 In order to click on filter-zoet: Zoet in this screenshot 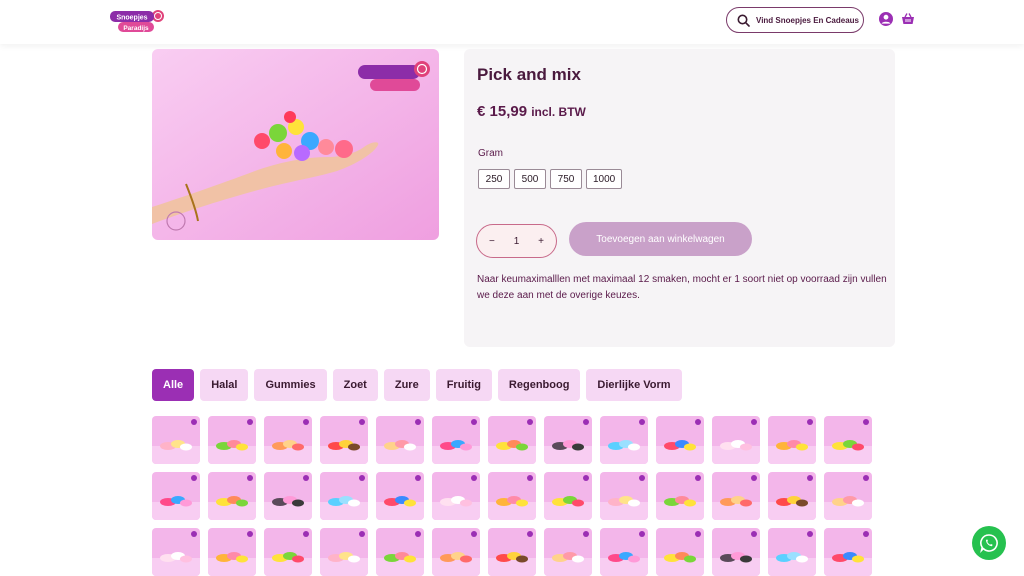, I will do `click(355, 385)`.